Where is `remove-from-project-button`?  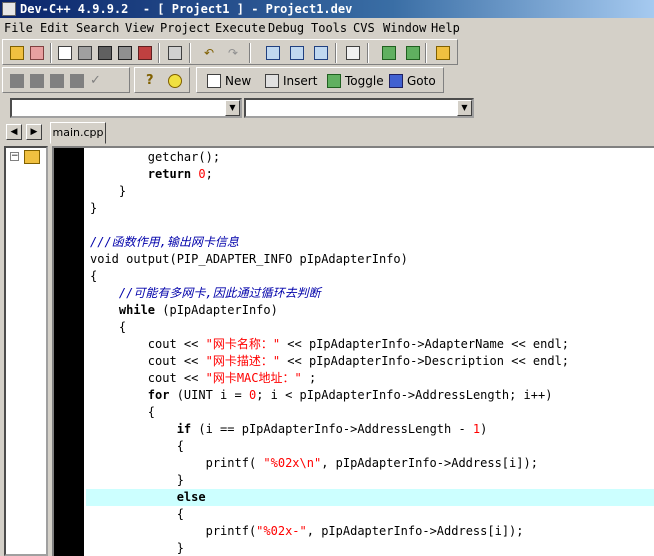
remove-from-project-button is located at coordinates (413, 53).